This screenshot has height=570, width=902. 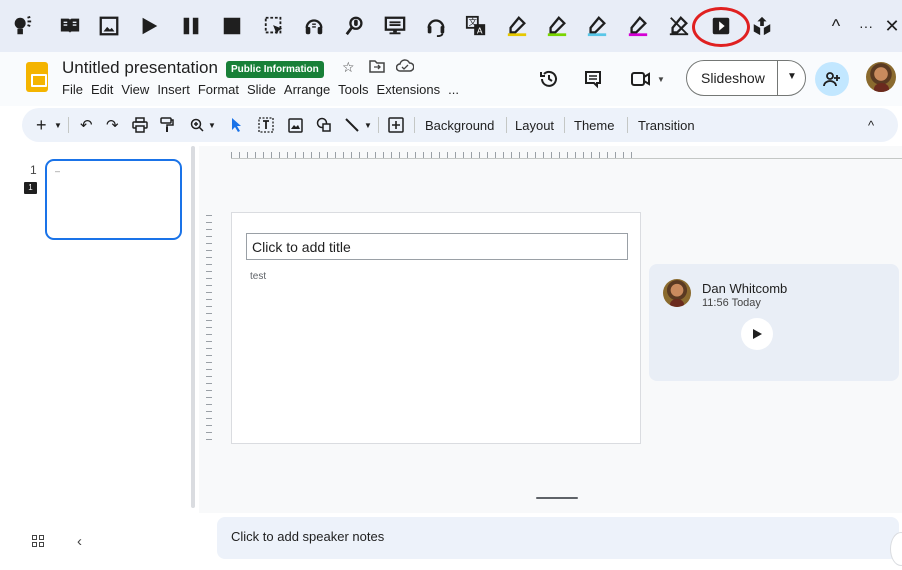 I want to click on share-button, so click(x=832, y=79).